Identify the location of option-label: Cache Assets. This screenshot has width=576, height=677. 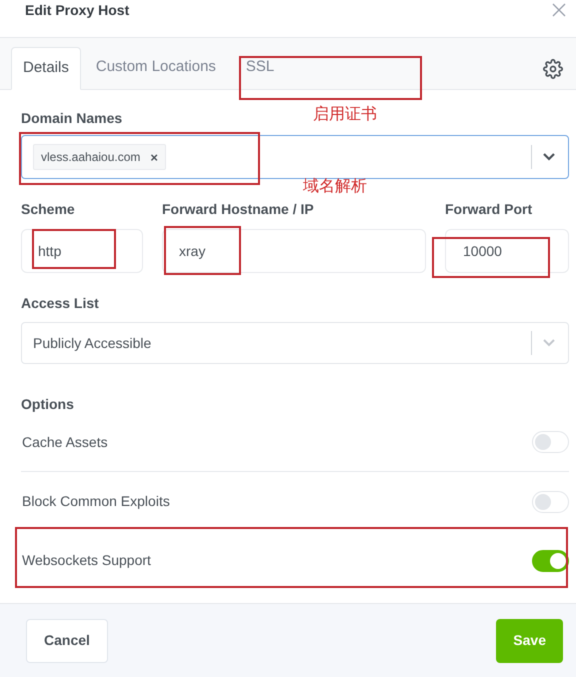
(64, 442).